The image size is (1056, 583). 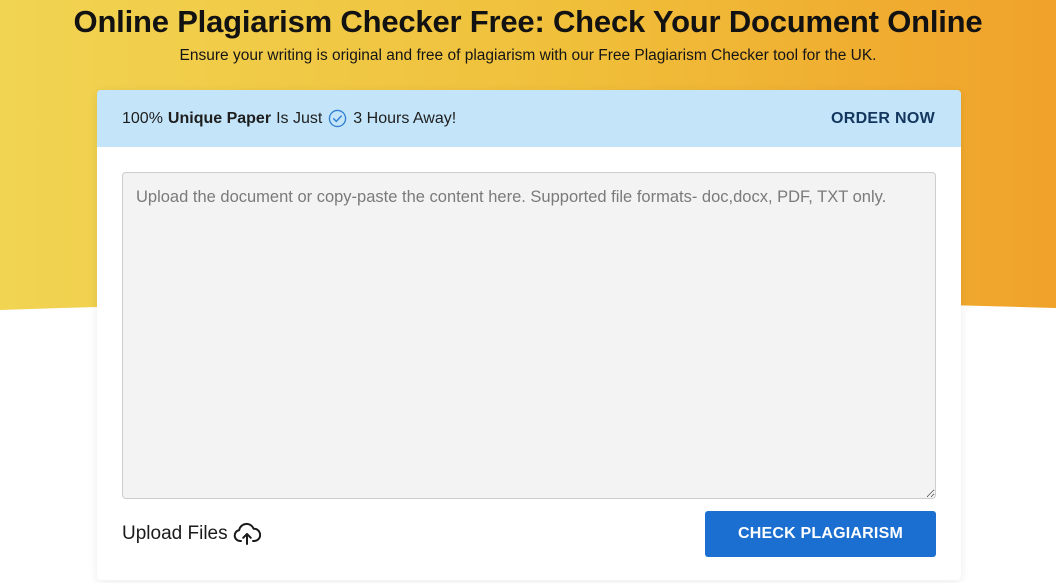 What do you see at coordinates (142, 118) in the screenshot?
I see `promo-prefix: 100%` at bounding box center [142, 118].